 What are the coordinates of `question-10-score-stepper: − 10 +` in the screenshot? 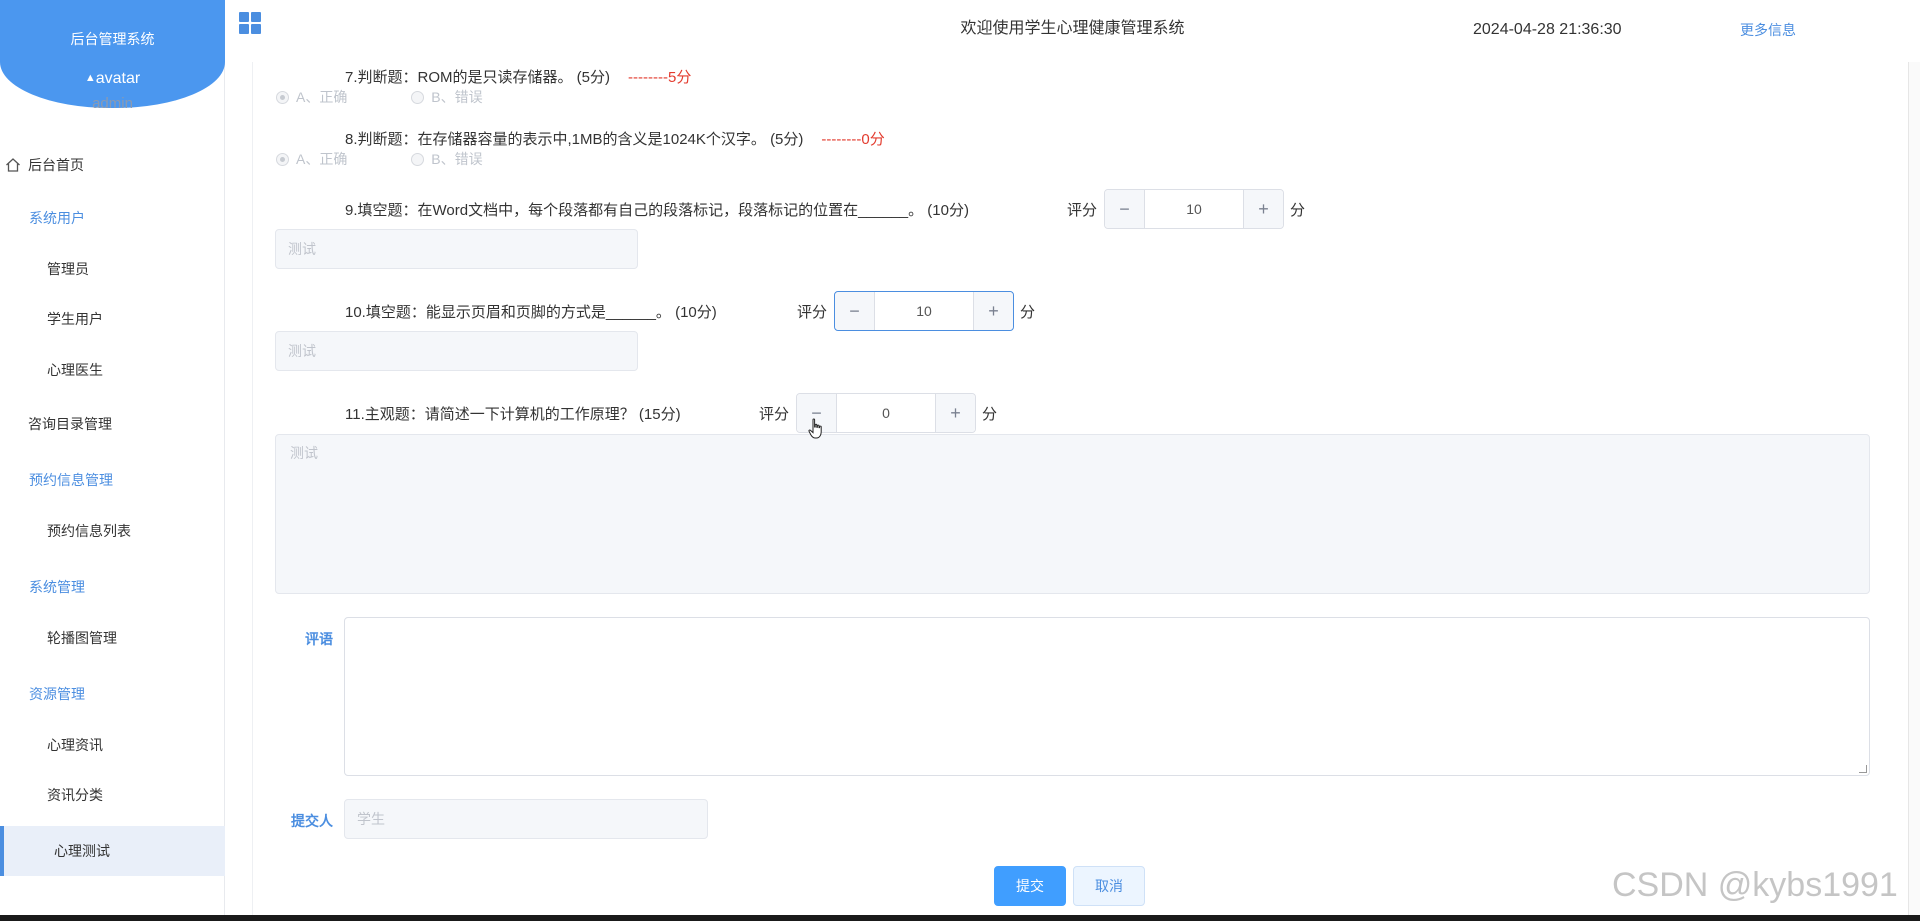 It's located at (924, 311).